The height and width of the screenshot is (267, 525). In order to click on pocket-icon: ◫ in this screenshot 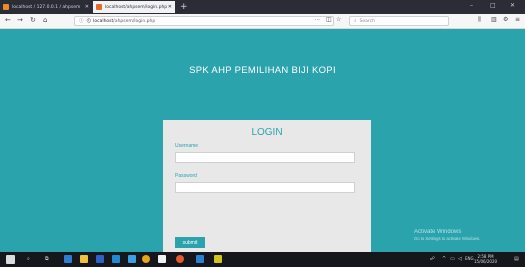, I will do `click(329, 19)`.